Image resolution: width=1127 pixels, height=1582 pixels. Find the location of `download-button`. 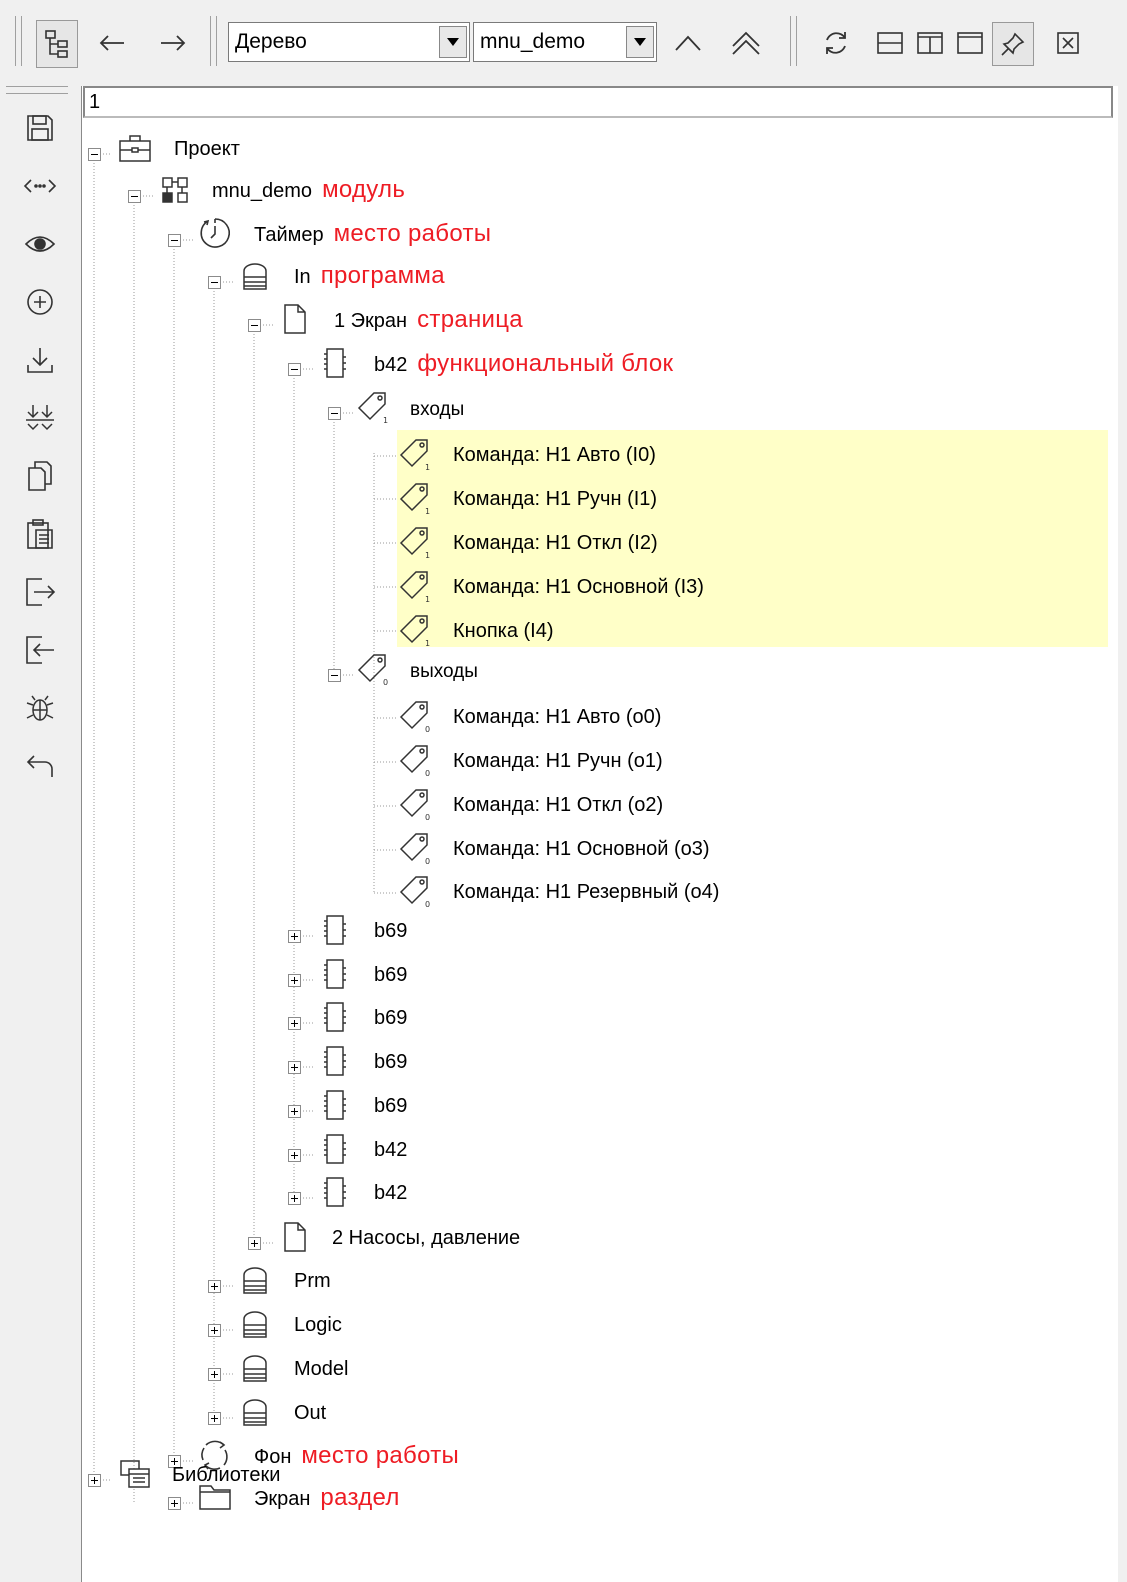

download-button is located at coordinates (40, 360).